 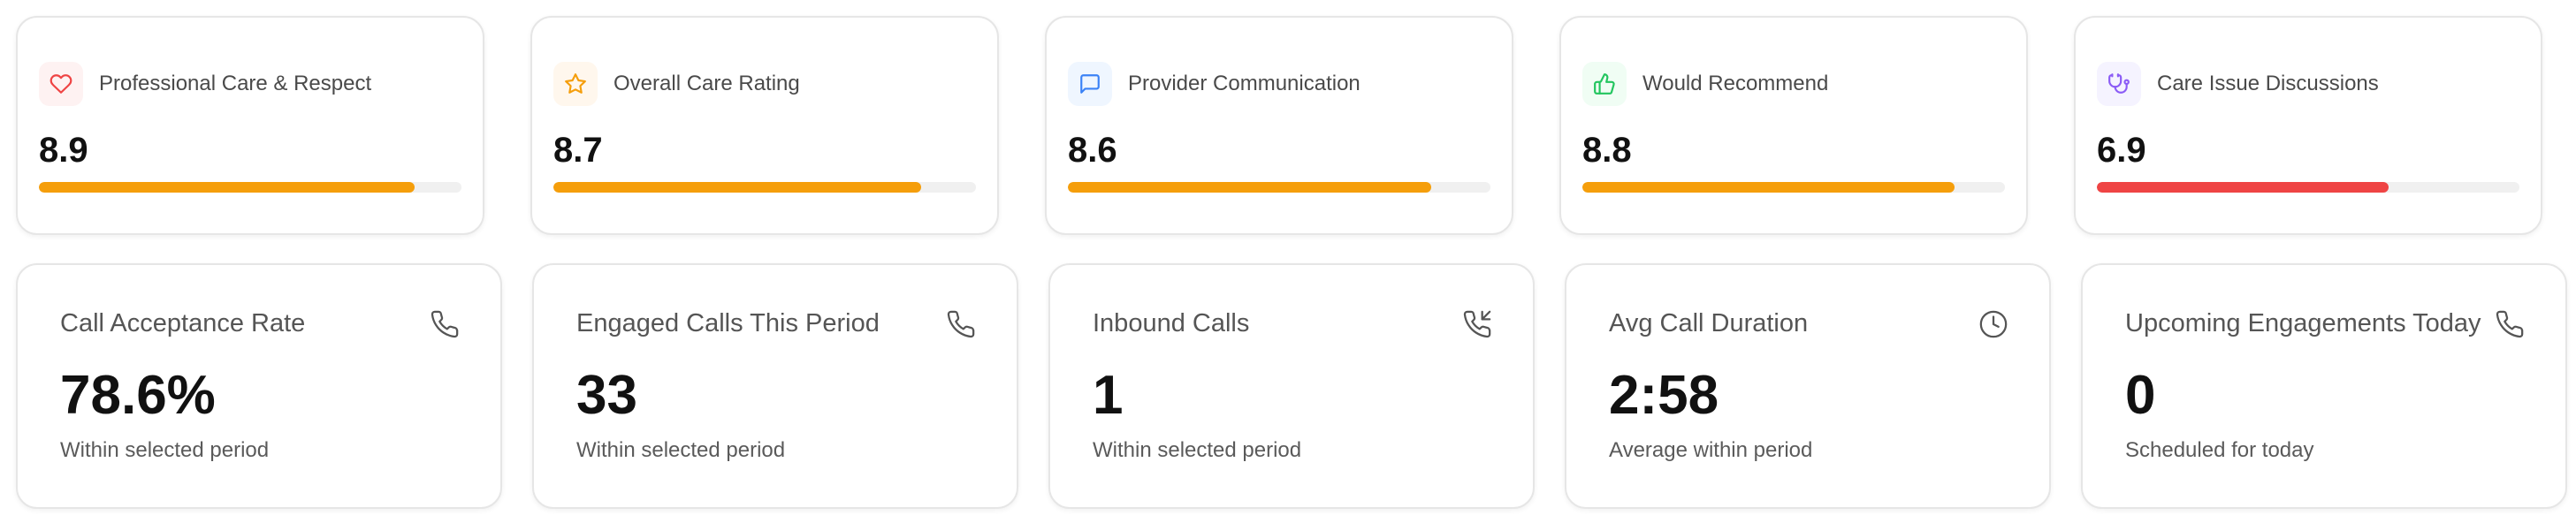 What do you see at coordinates (61, 84) in the screenshot?
I see `heart-icon` at bounding box center [61, 84].